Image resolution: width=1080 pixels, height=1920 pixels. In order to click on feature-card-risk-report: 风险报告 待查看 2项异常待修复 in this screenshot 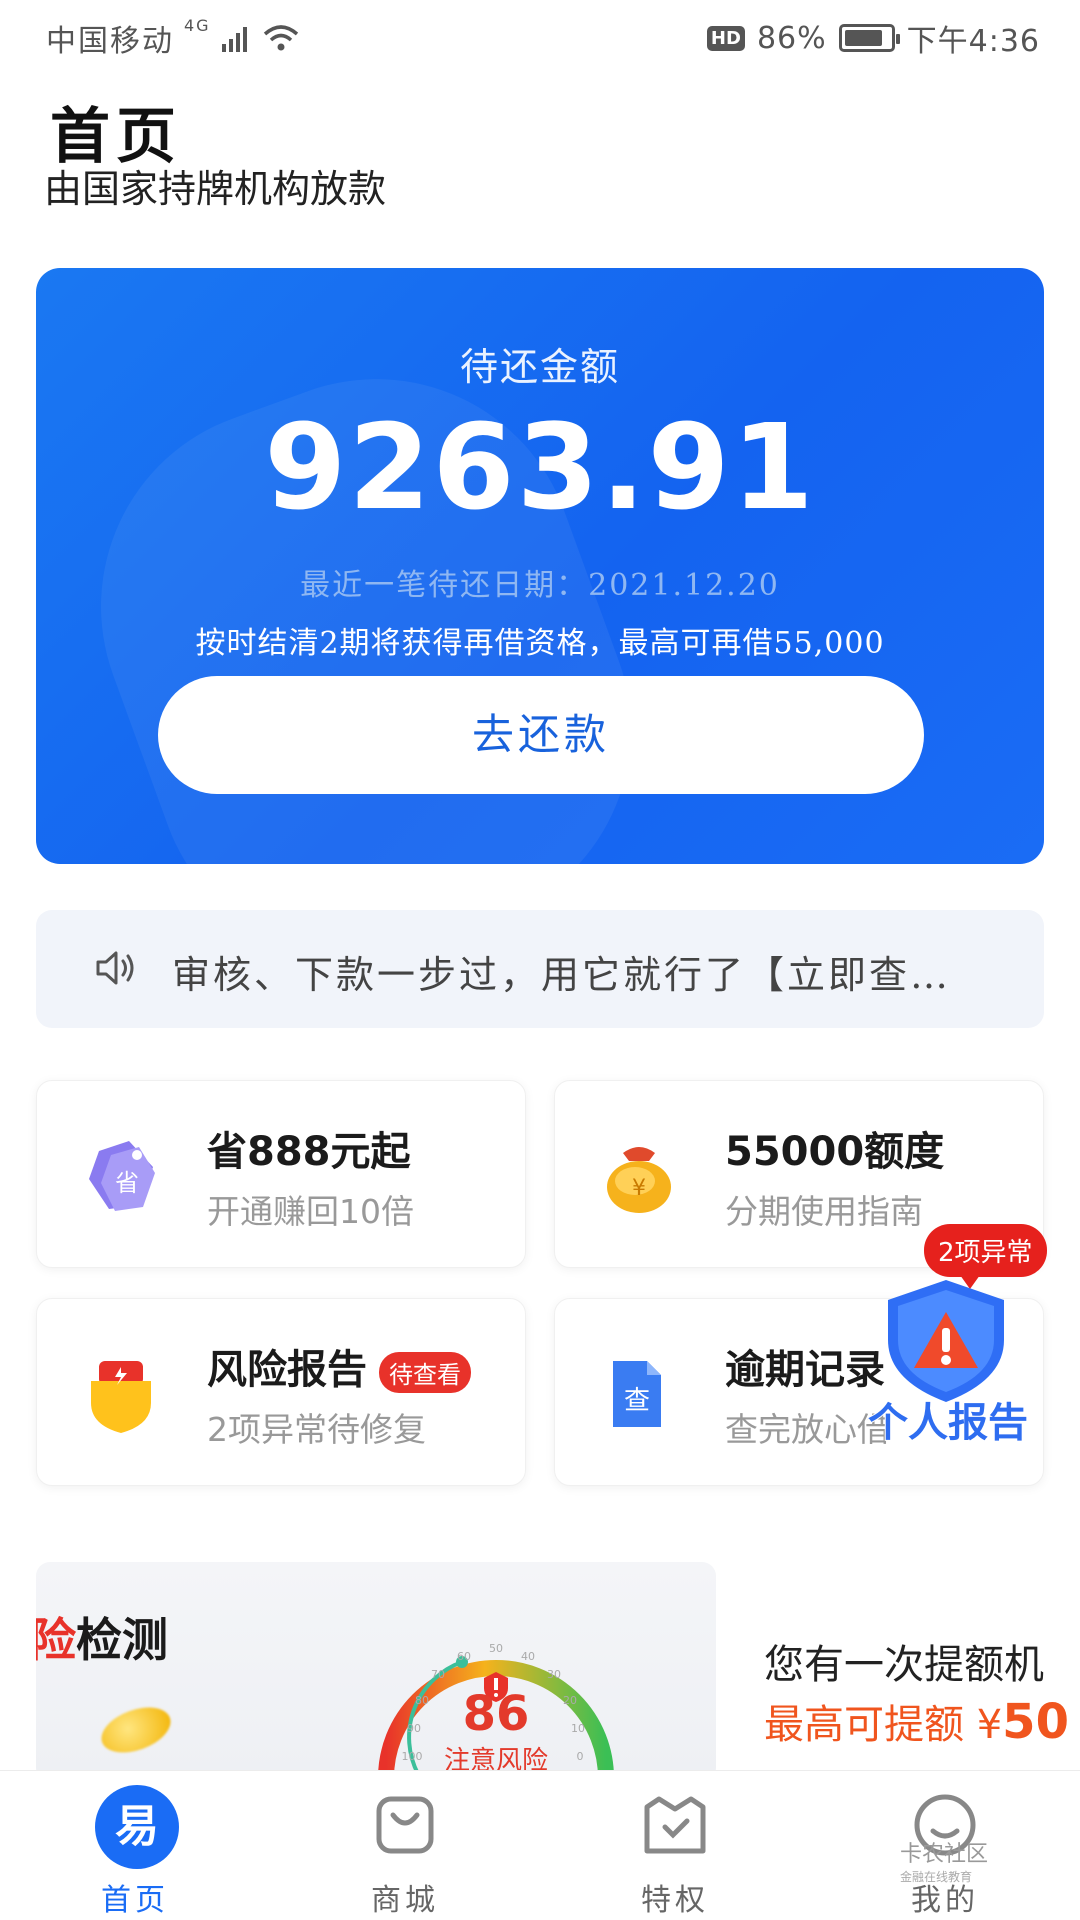, I will do `click(281, 1392)`.